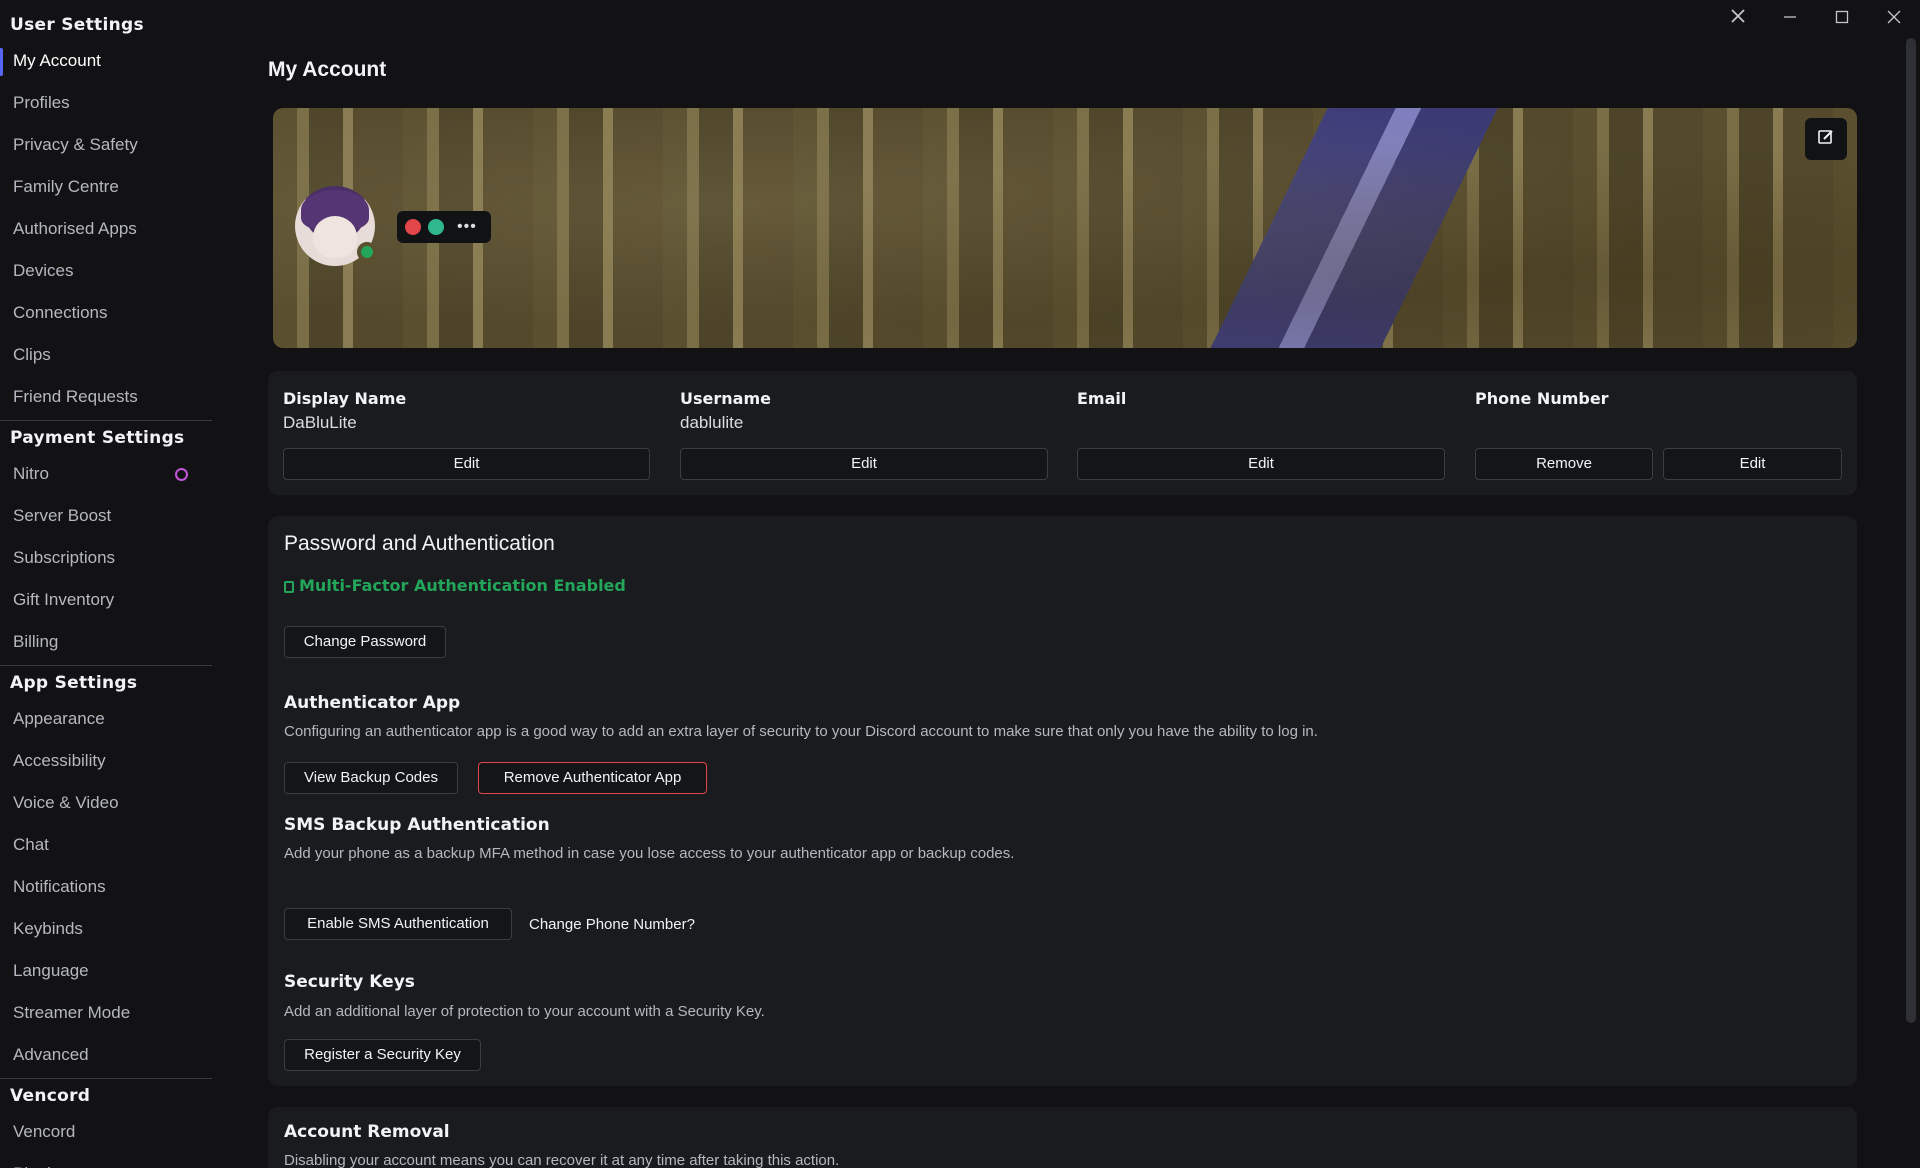 Image resolution: width=1920 pixels, height=1168 pixels. What do you see at coordinates (106, 61) in the screenshot?
I see `sidebar-item-my-account: My Account` at bounding box center [106, 61].